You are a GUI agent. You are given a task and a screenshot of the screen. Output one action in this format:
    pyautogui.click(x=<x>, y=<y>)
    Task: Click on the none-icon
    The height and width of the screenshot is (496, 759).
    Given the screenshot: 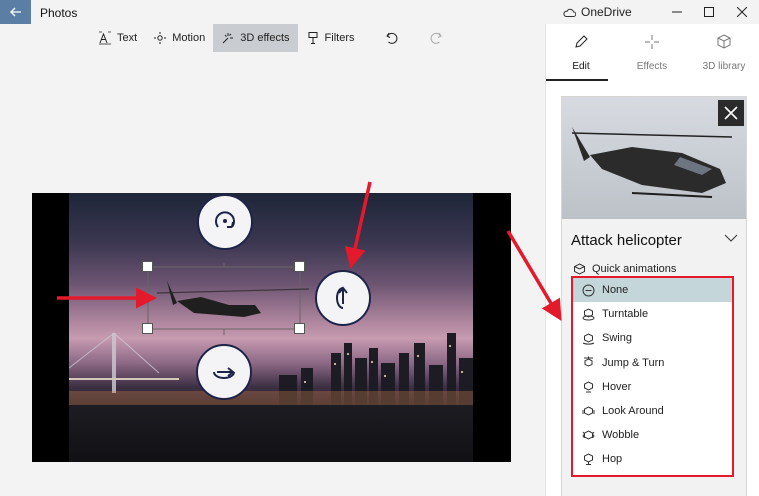 What is the action you would take?
    pyautogui.click(x=588, y=290)
    